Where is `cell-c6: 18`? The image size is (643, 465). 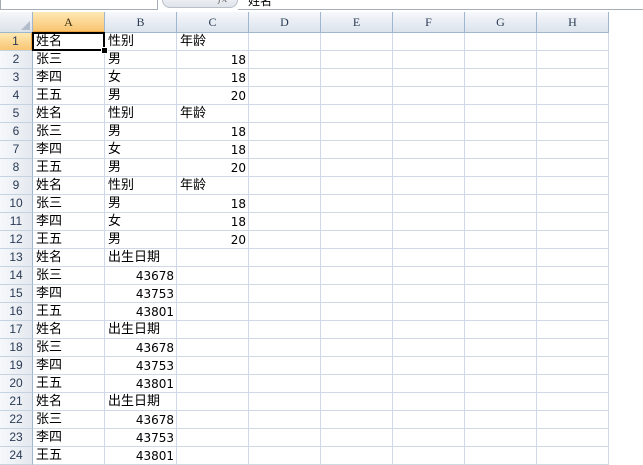 cell-c6: 18 is located at coordinates (213, 132).